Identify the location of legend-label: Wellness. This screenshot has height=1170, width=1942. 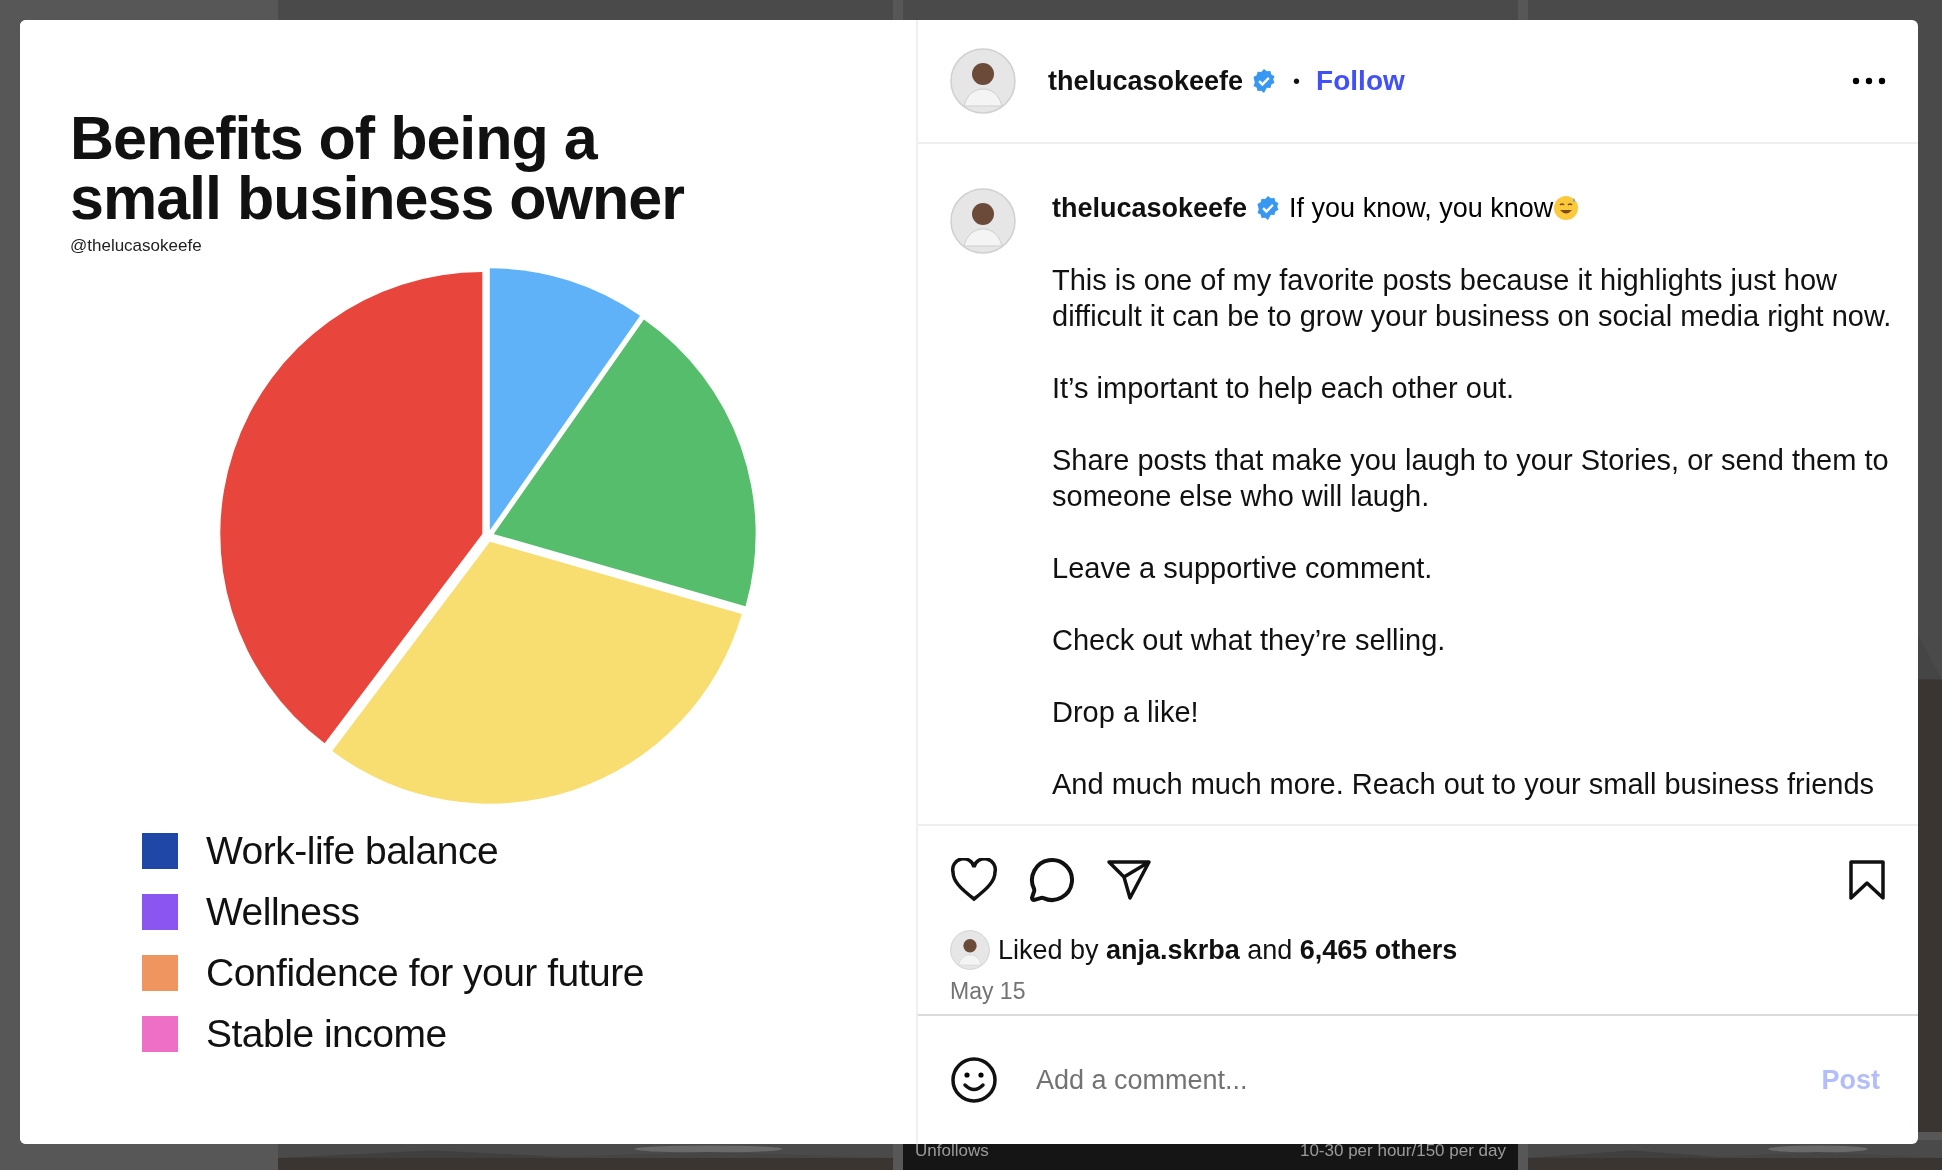
(283, 911).